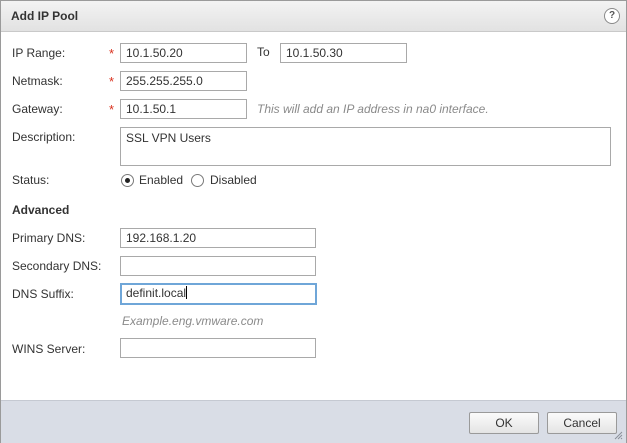  I want to click on cancel-button: Cancel, so click(582, 423).